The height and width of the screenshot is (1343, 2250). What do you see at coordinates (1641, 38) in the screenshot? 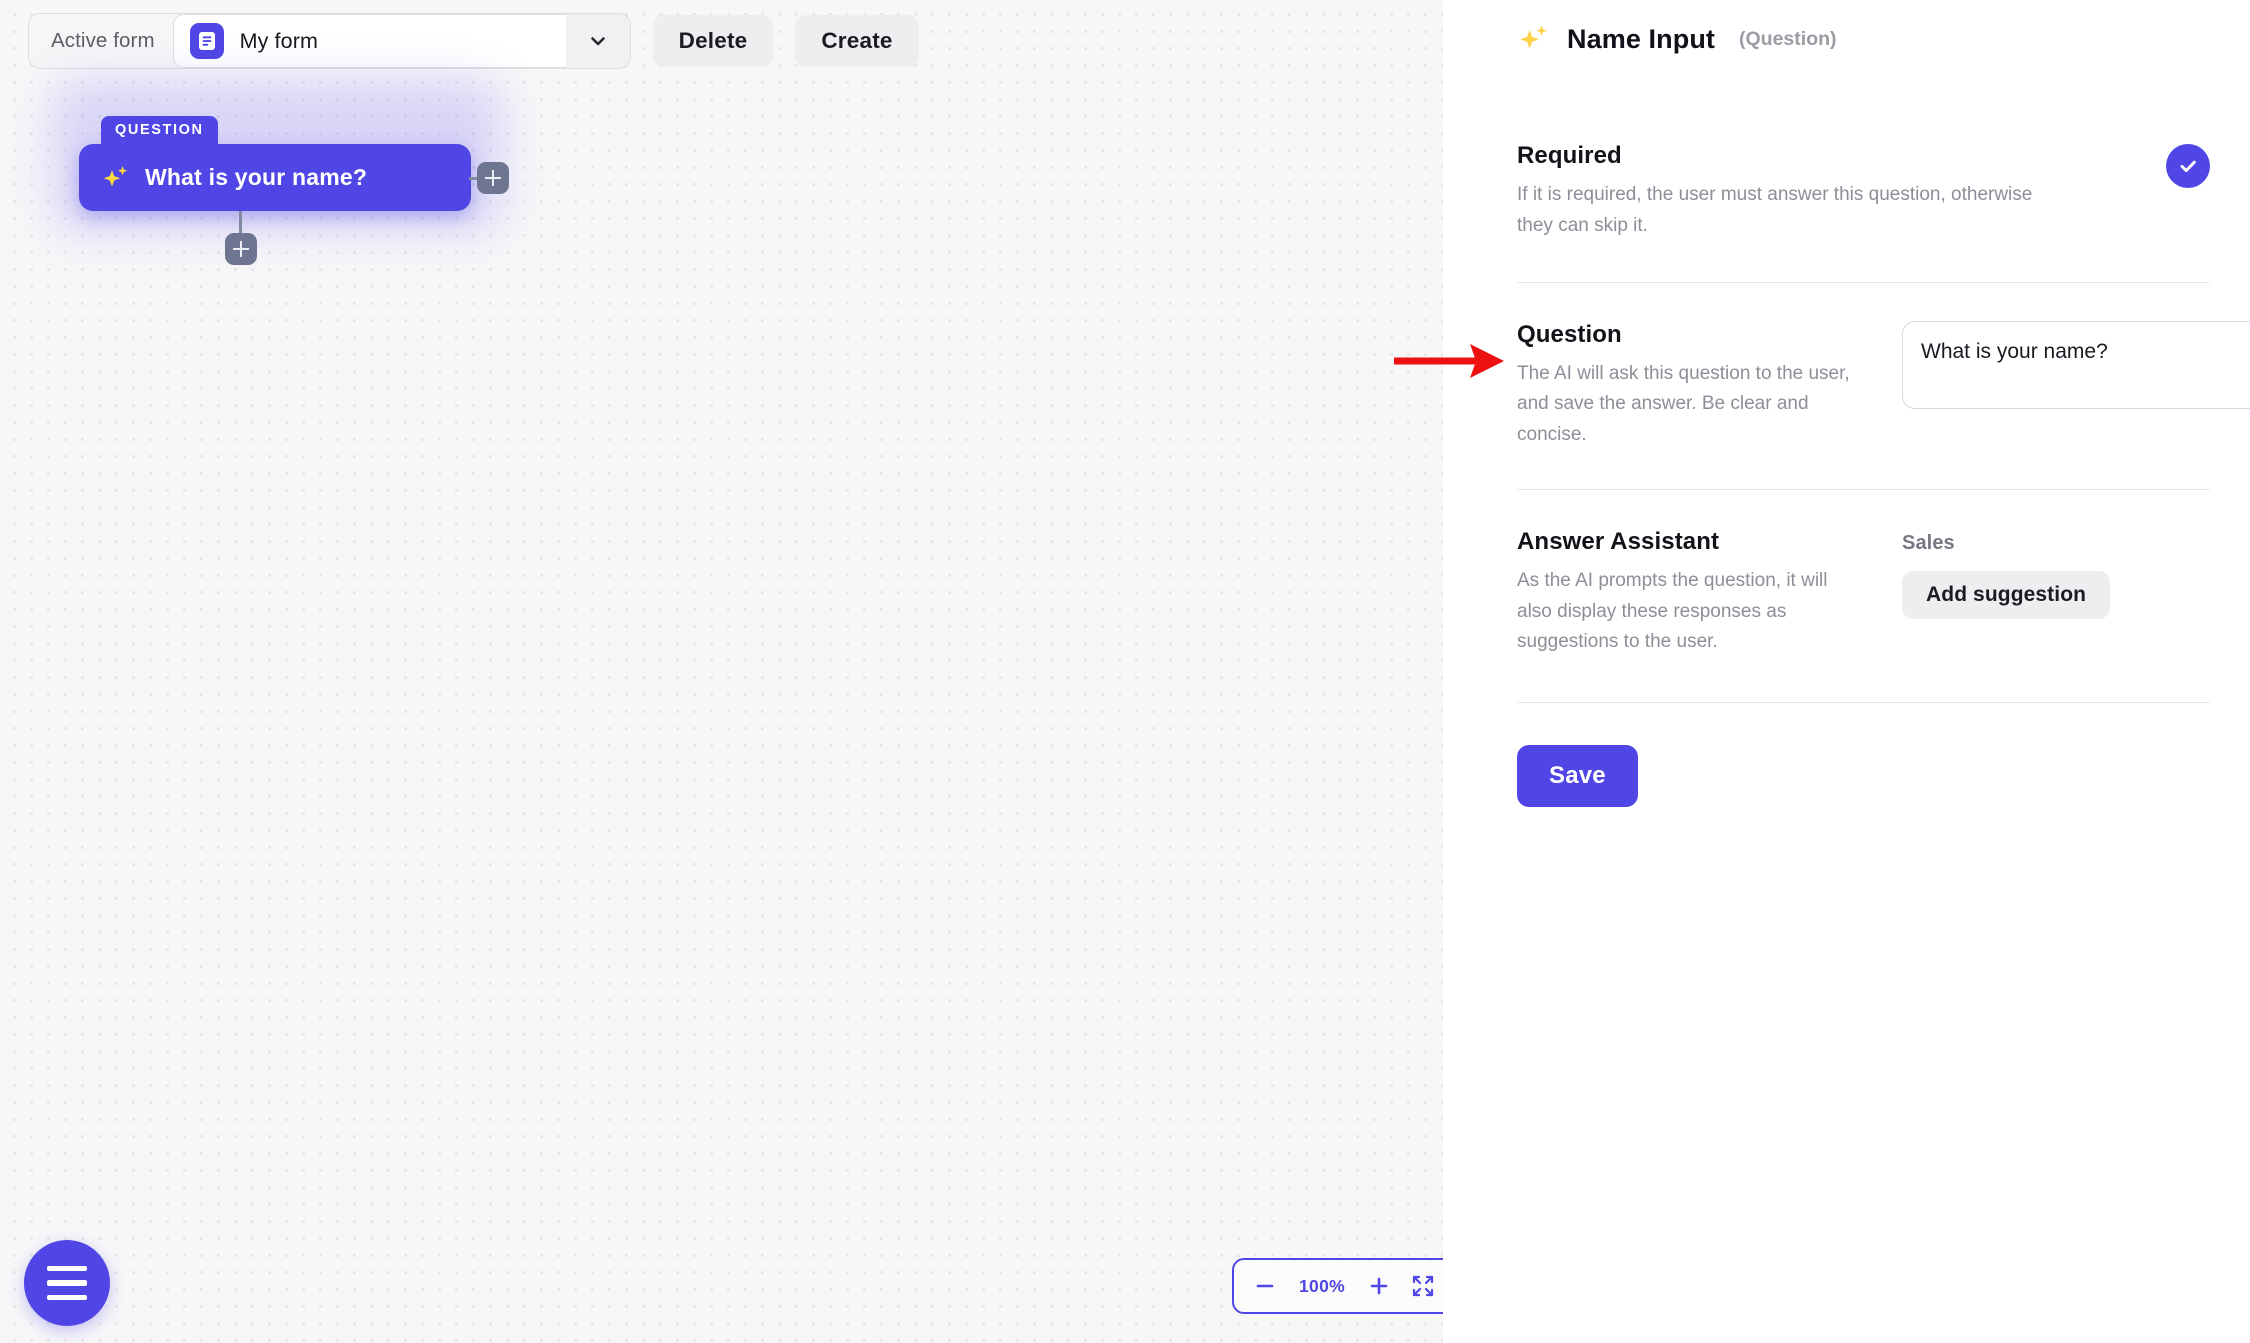
I see `page-title: Name Input` at bounding box center [1641, 38].